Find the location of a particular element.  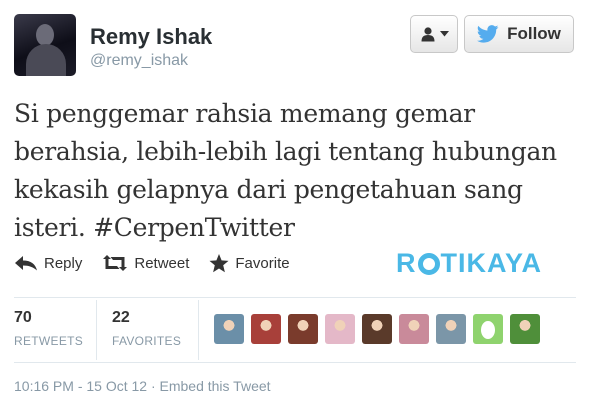

user-handle: @remy_ishak is located at coordinates (139, 61).